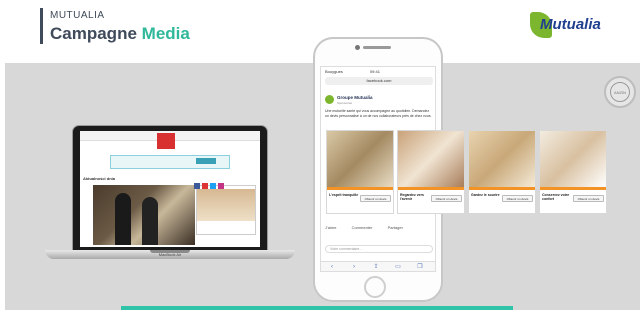 This screenshot has height=310, width=640. What do you see at coordinates (374, 71) in the screenshot?
I see `clock-label: 09:41` at bounding box center [374, 71].